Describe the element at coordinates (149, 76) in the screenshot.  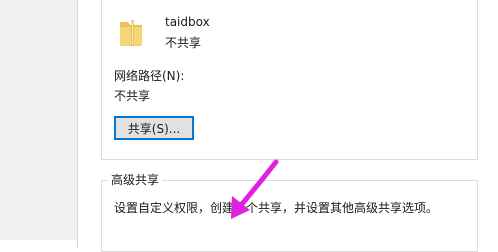
I see `network-path-label: 网络路径(N):` at that location.